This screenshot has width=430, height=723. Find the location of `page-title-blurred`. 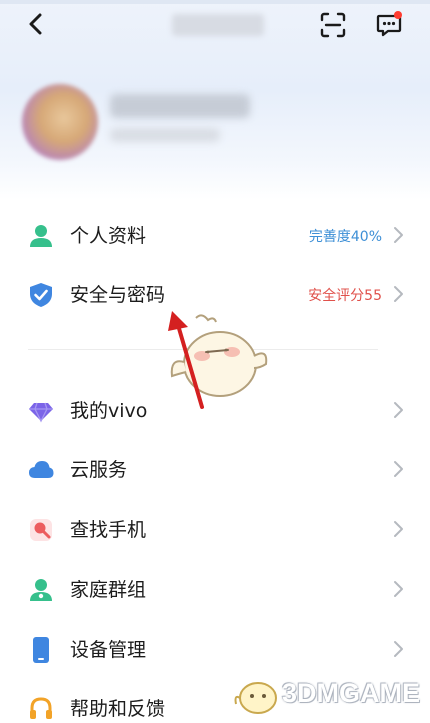

page-title-blurred is located at coordinates (218, 25).